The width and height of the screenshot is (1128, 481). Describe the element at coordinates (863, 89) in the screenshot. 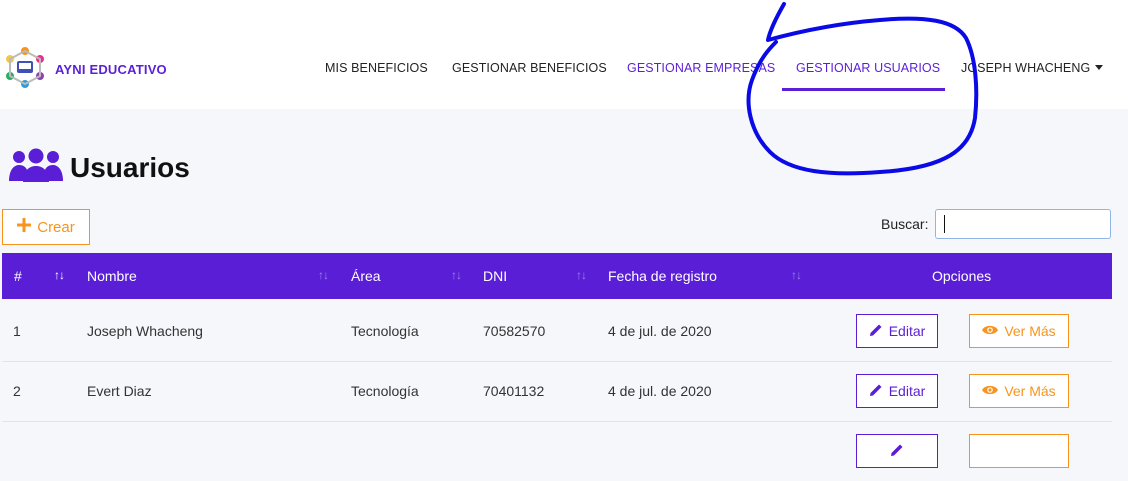

I see `active-nav-indicator` at that location.